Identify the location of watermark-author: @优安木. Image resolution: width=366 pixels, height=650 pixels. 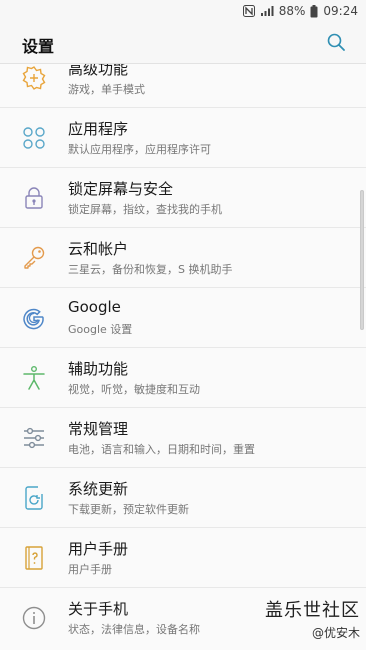
(335, 633).